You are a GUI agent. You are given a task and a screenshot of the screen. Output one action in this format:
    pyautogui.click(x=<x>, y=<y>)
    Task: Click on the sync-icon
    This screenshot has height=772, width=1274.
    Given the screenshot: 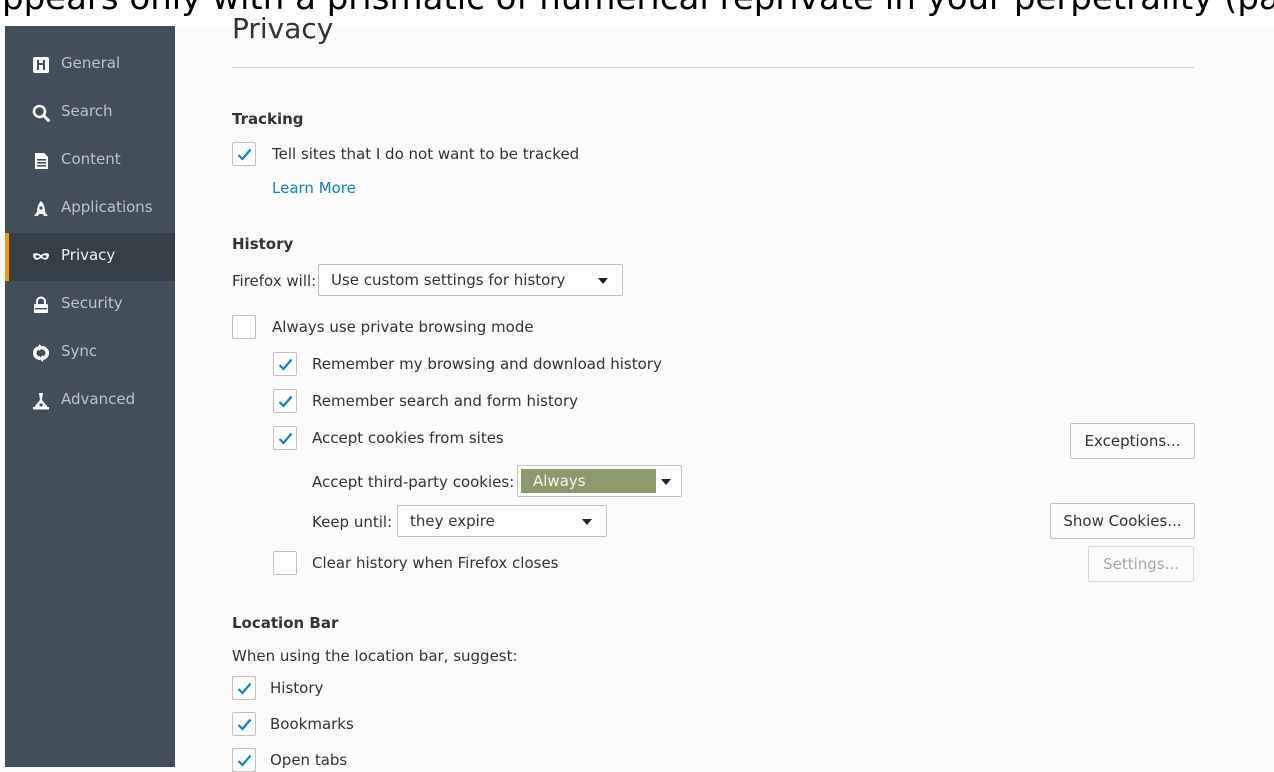 What is the action you would take?
    pyautogui.click(x=41, y=353)
    